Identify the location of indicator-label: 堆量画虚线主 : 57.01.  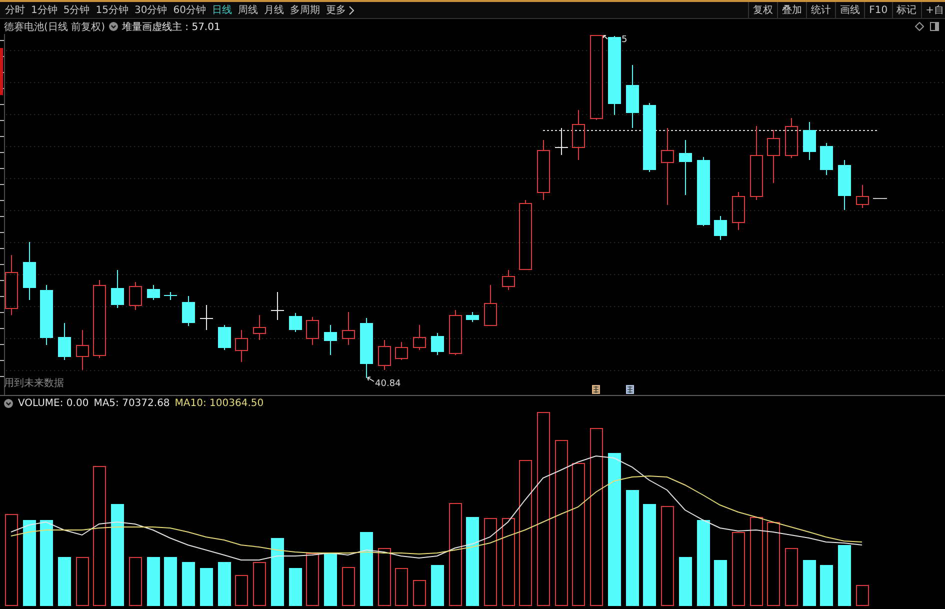
(171, 27).